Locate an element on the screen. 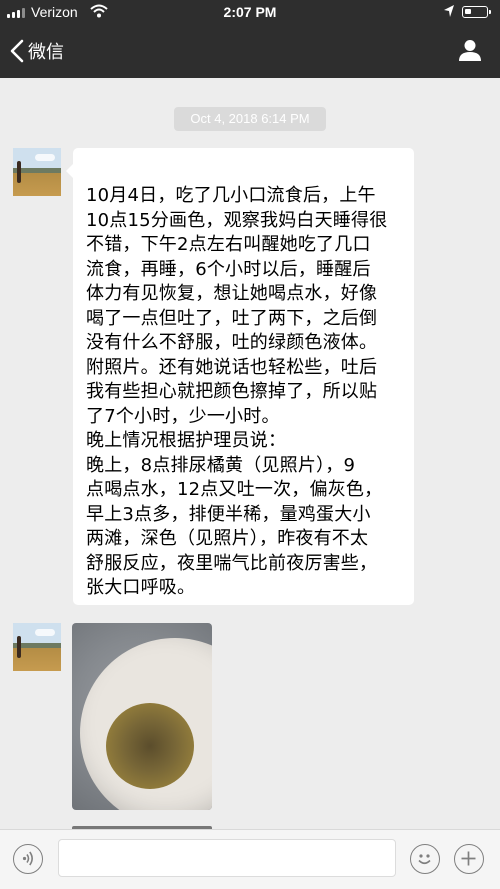 The width and height of the screenshot is (500, 889). profile-icon is located at coordinates (470, 50).